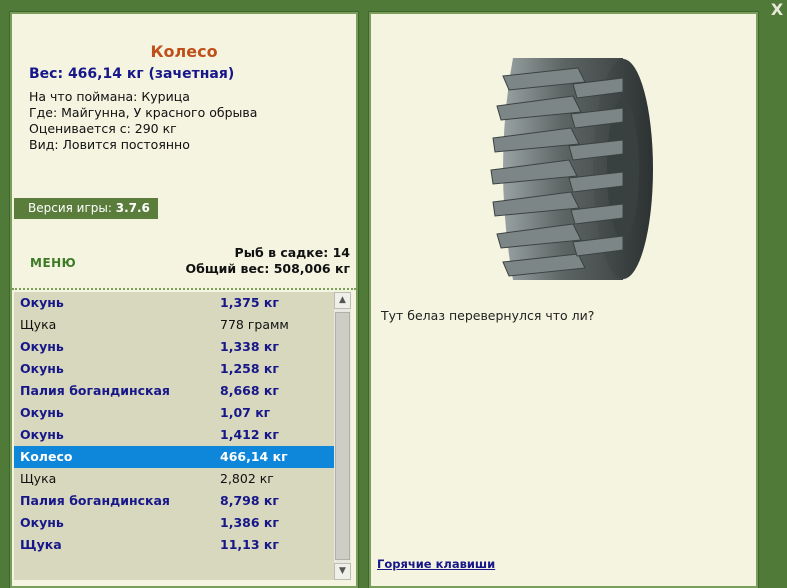  I want to click on catch-item-weight: 1,412 кг, so click(249, 434).